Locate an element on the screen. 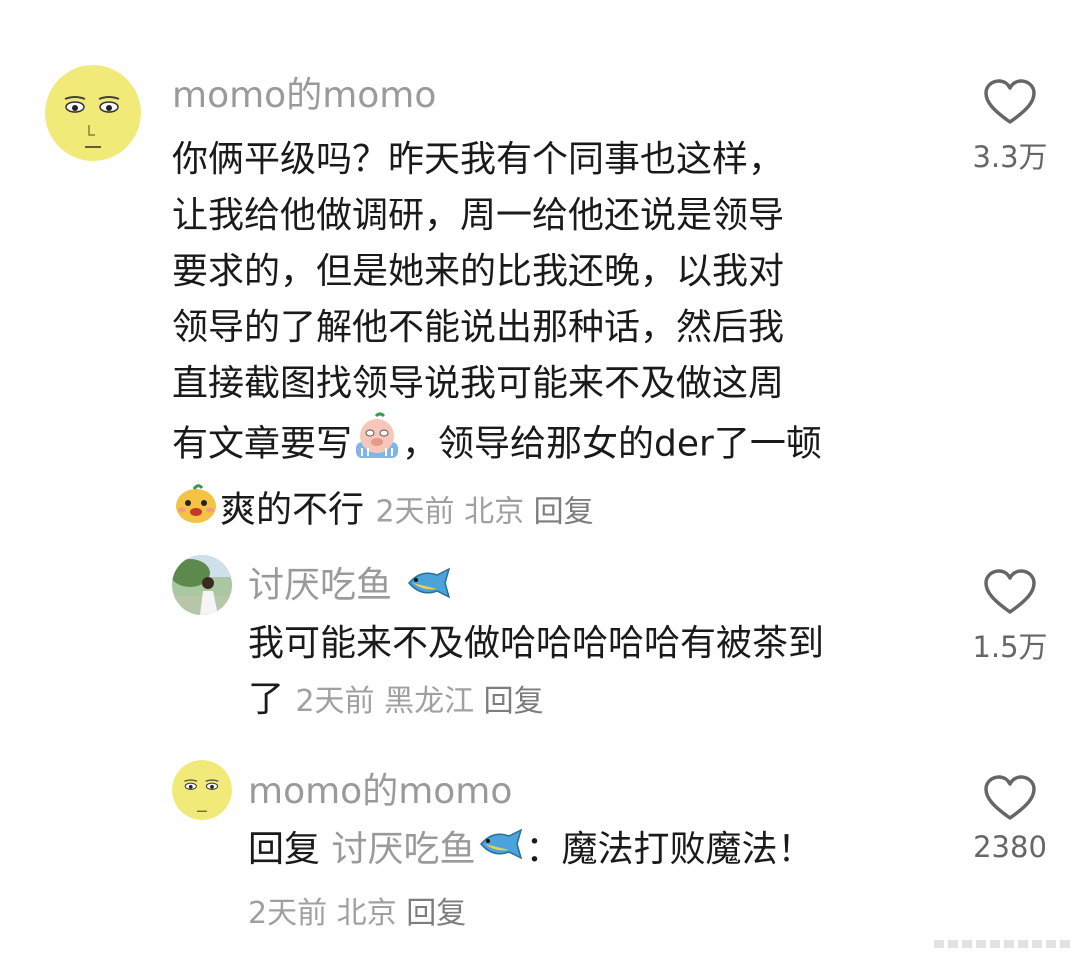  like-button: 3.3万 is located at coordinates (1010, 127).